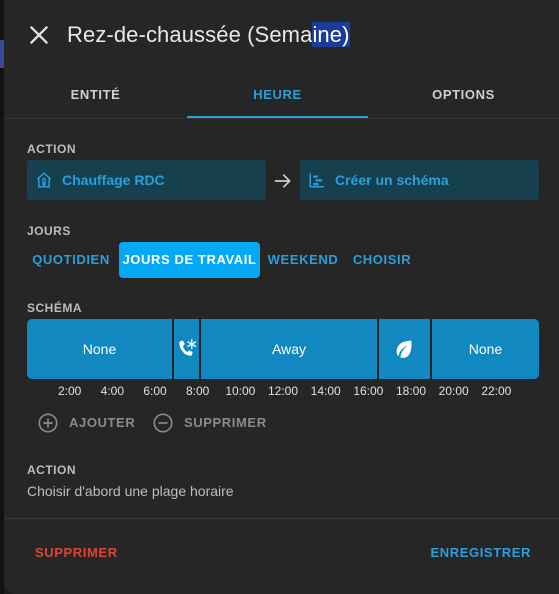 The image size is (559, 594). What do you see at coordinates (51, 149) in the screenshot?
I see `action-section-label: ACTION` at bounding box center [51, 149].